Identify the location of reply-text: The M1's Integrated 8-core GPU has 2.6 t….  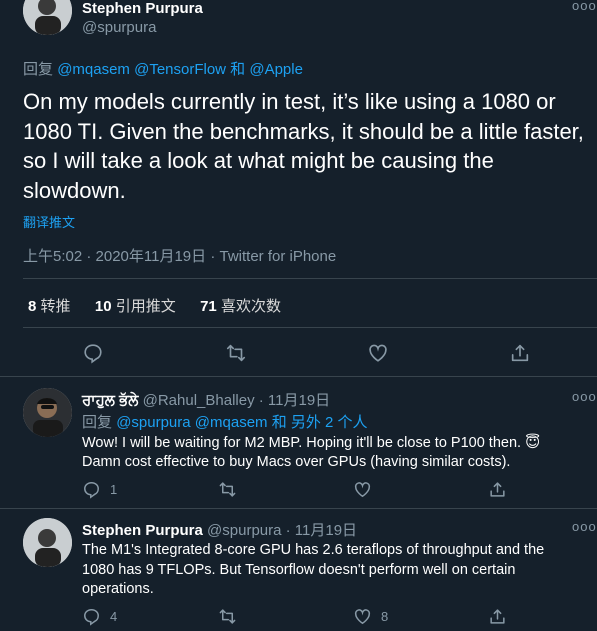
(313, 570).